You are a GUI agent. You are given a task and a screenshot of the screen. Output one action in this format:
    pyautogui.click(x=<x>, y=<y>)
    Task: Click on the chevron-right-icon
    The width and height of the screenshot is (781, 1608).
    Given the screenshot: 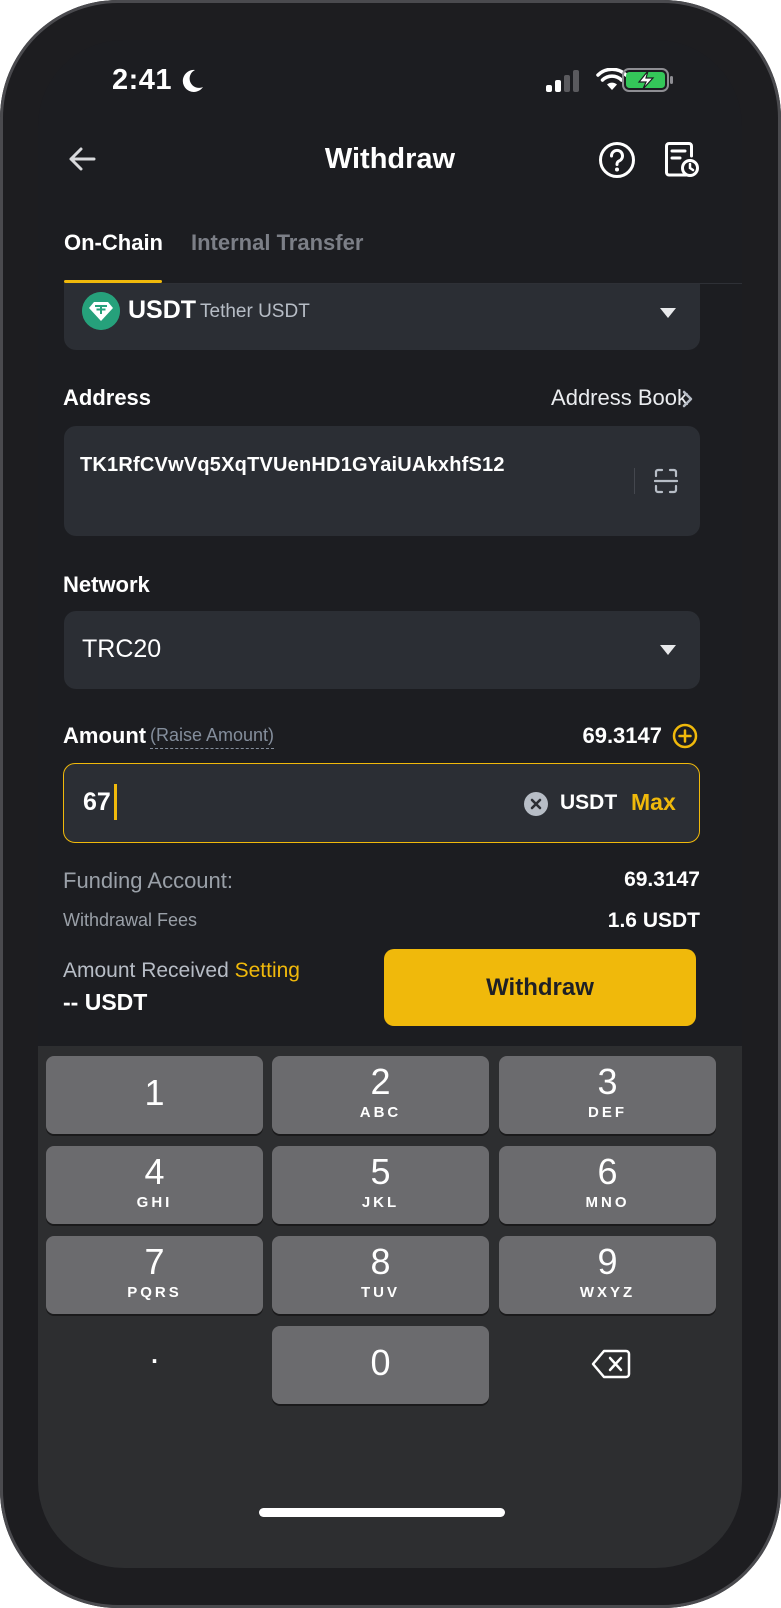 What is the action you would take?
    pyautogui.click(x=687, y=399)
    